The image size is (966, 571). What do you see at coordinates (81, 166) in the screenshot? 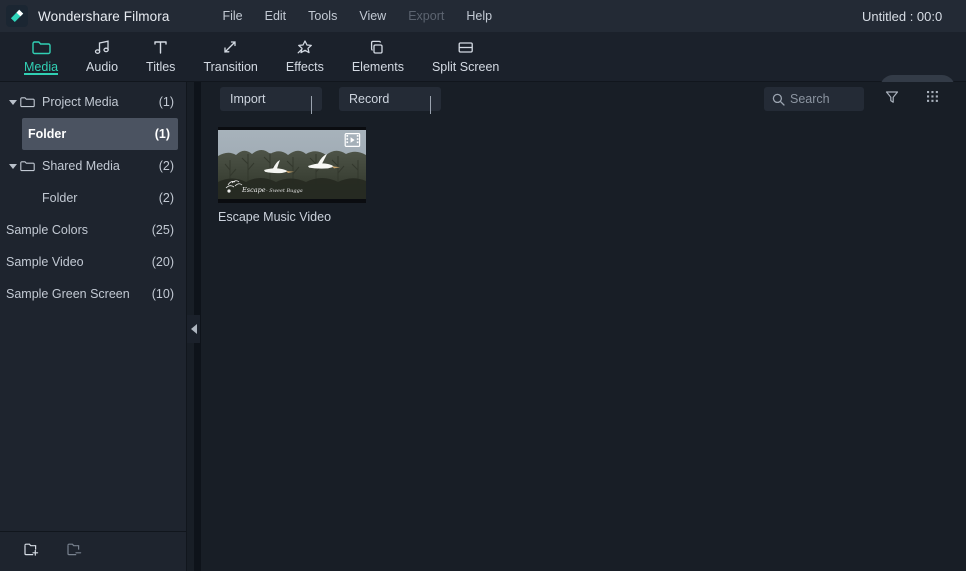
I see `tree-label: Shared Media` at bounding box center [81, 166].